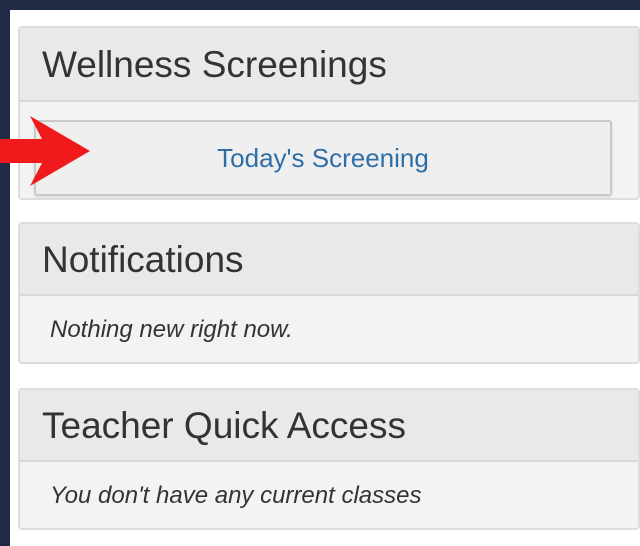 The width and height of the screenshot is (640, 546). What do you see at coordinates (323, 158) in the screenshot?
I see `todays-screening-button: Today's Screening` at bounding box center [323, 158].